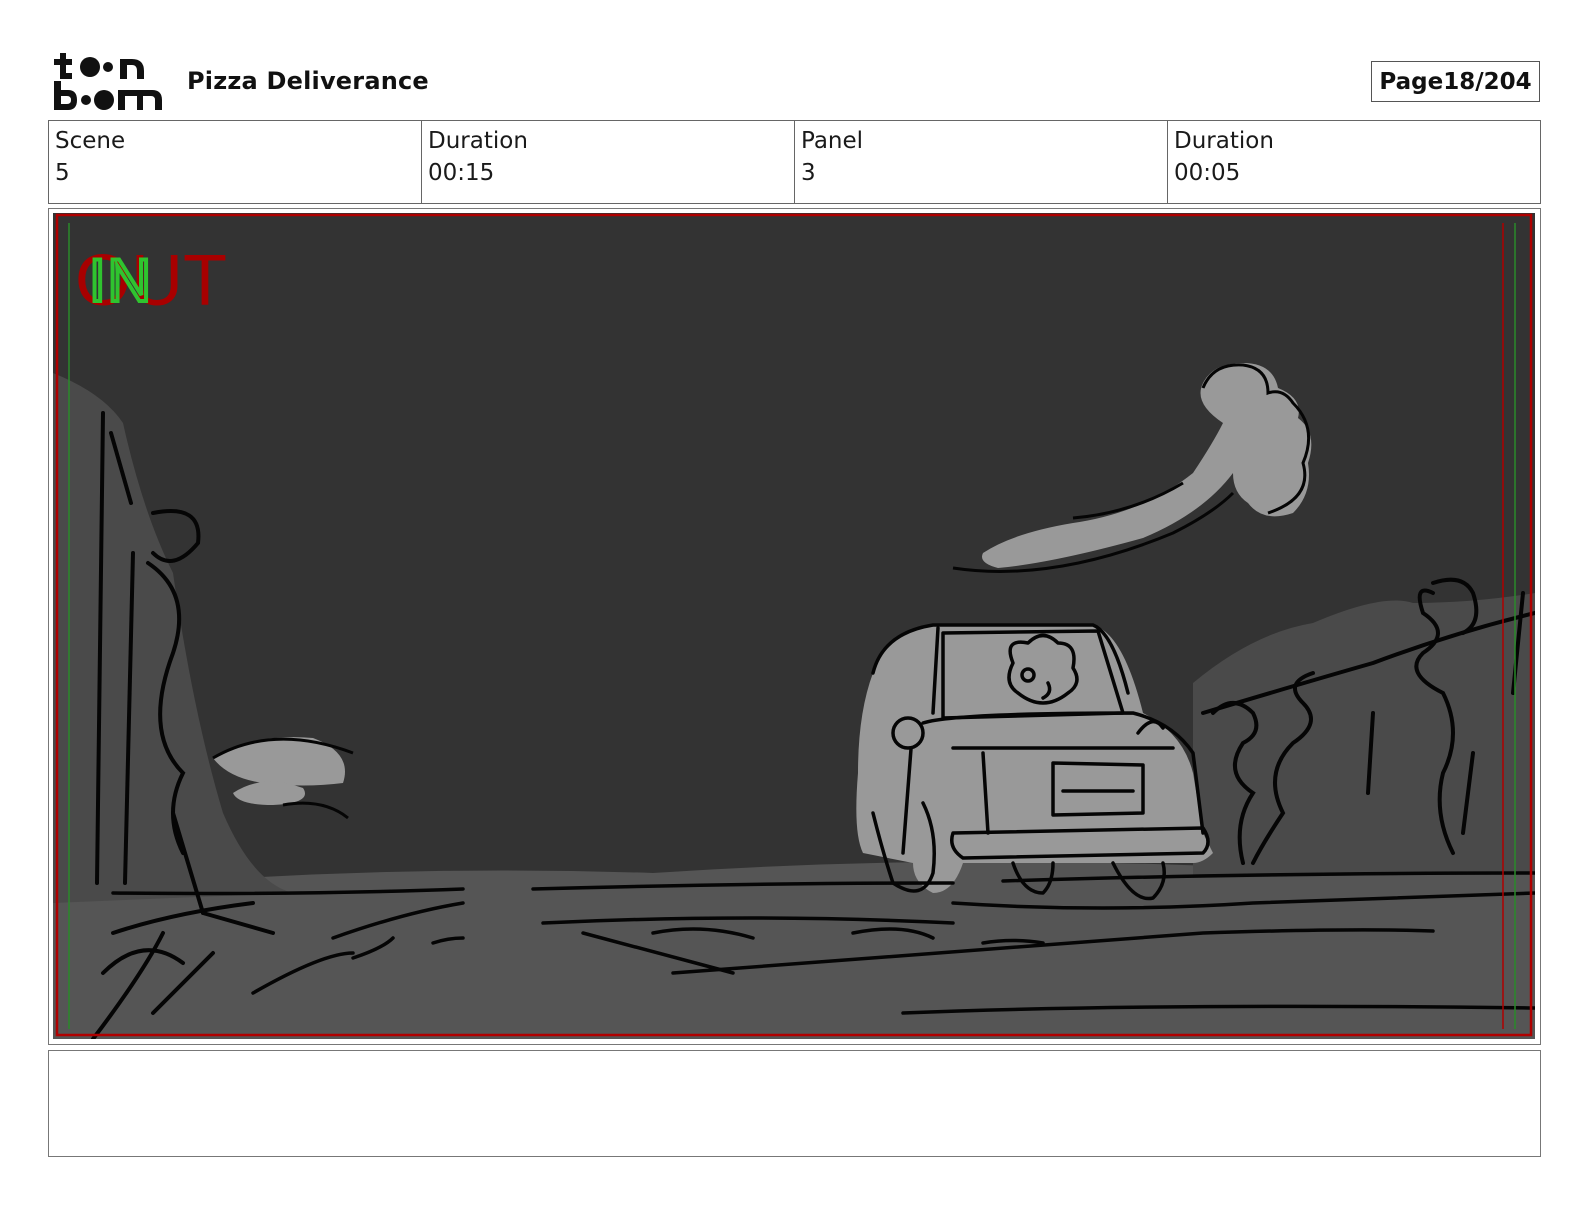 The width and height of the screenshot is (1584, 1224). I want to click on panel-notes-box, so click(794, 1103).